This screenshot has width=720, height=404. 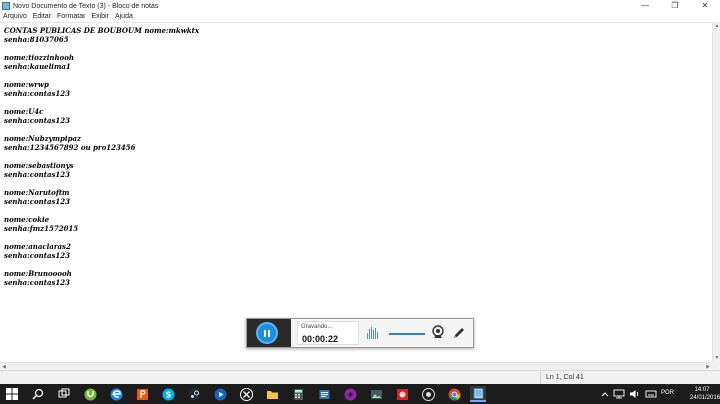 I want to click on close-button: ✕, so click(x=705, y=6).